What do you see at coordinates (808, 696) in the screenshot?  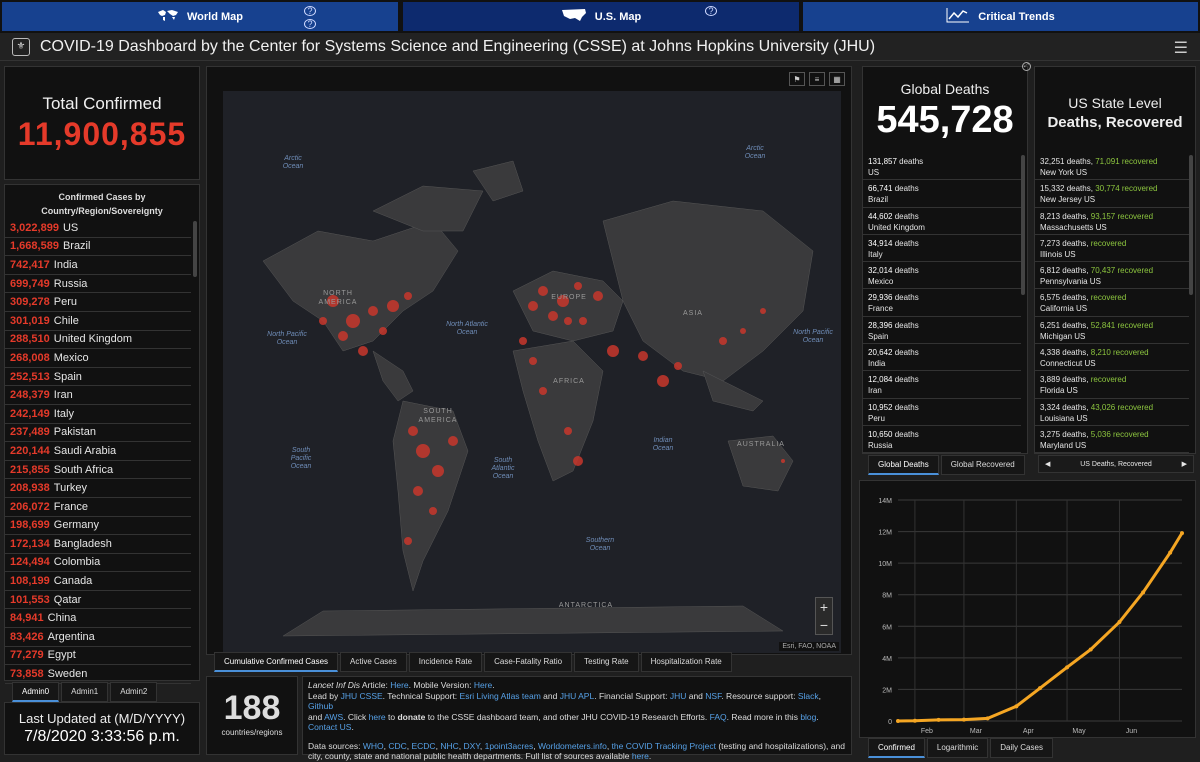 I see `slack-link: Slack` at bounding box center [808, 696].